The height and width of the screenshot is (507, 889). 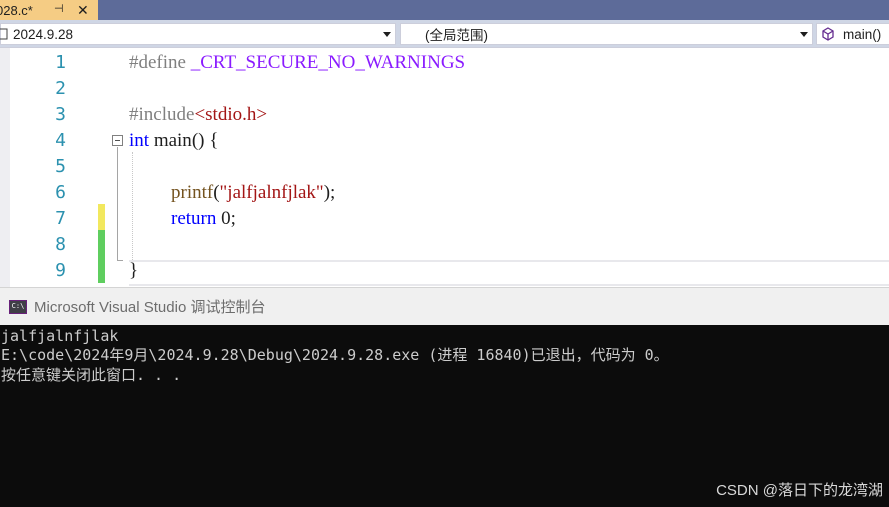 What do you see at coordinates (139, 140) in the screenshot?
I see `keyword: int` at bounding box center [139, 140].